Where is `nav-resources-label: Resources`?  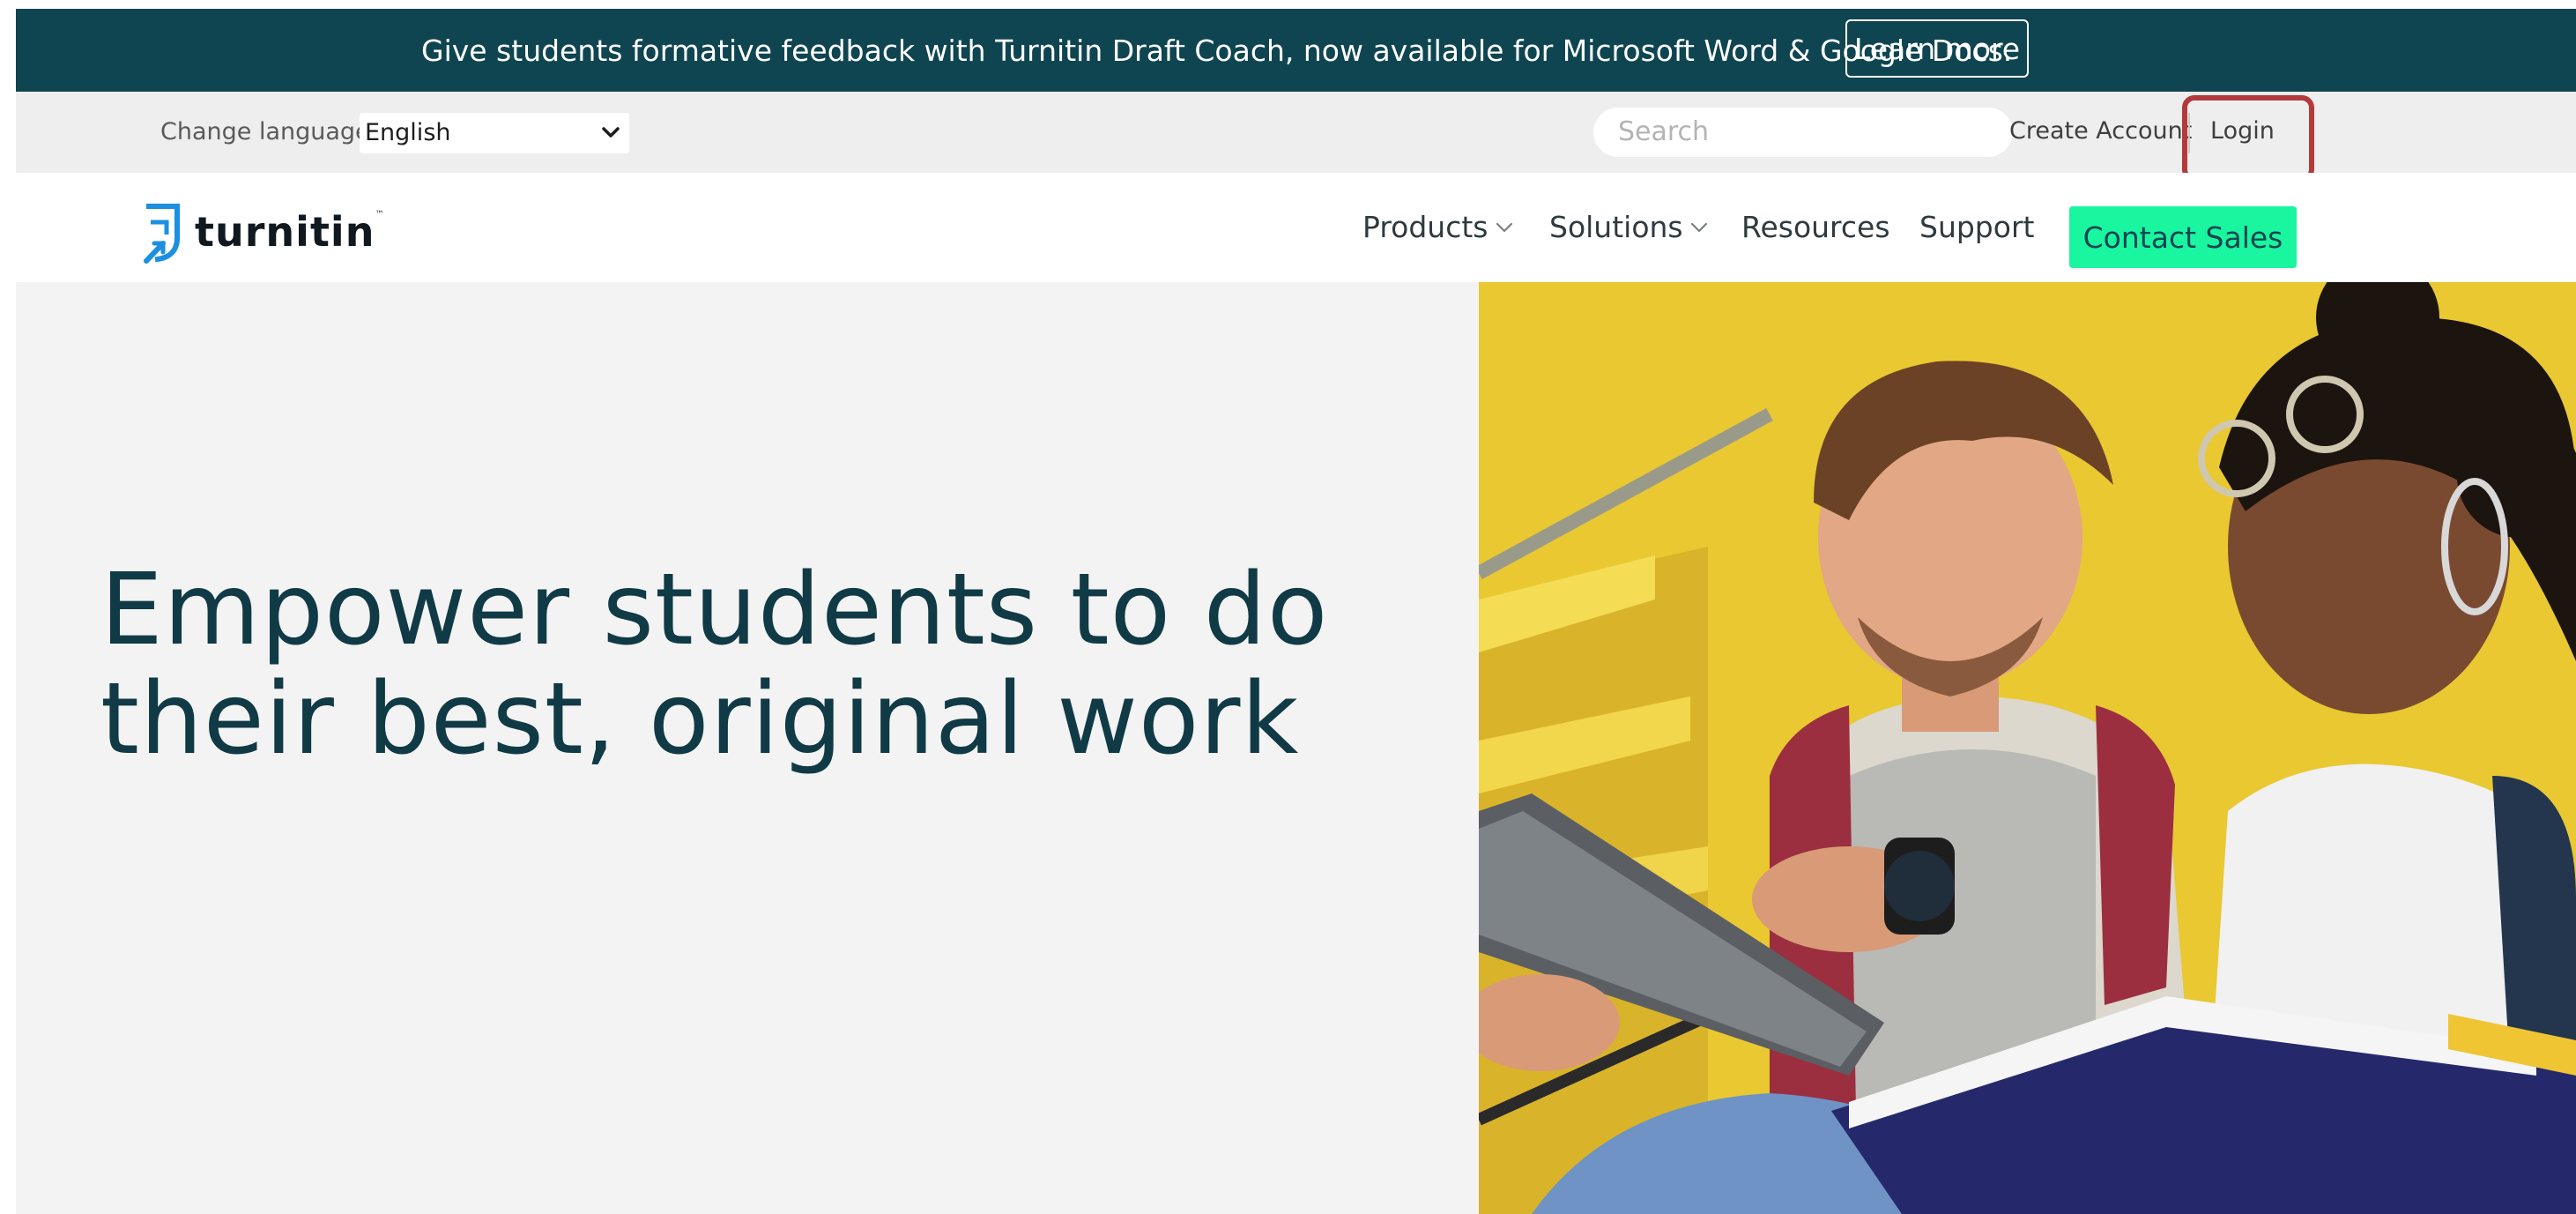 nav-resources-label: Resources is located at coordinates (1815, 227).